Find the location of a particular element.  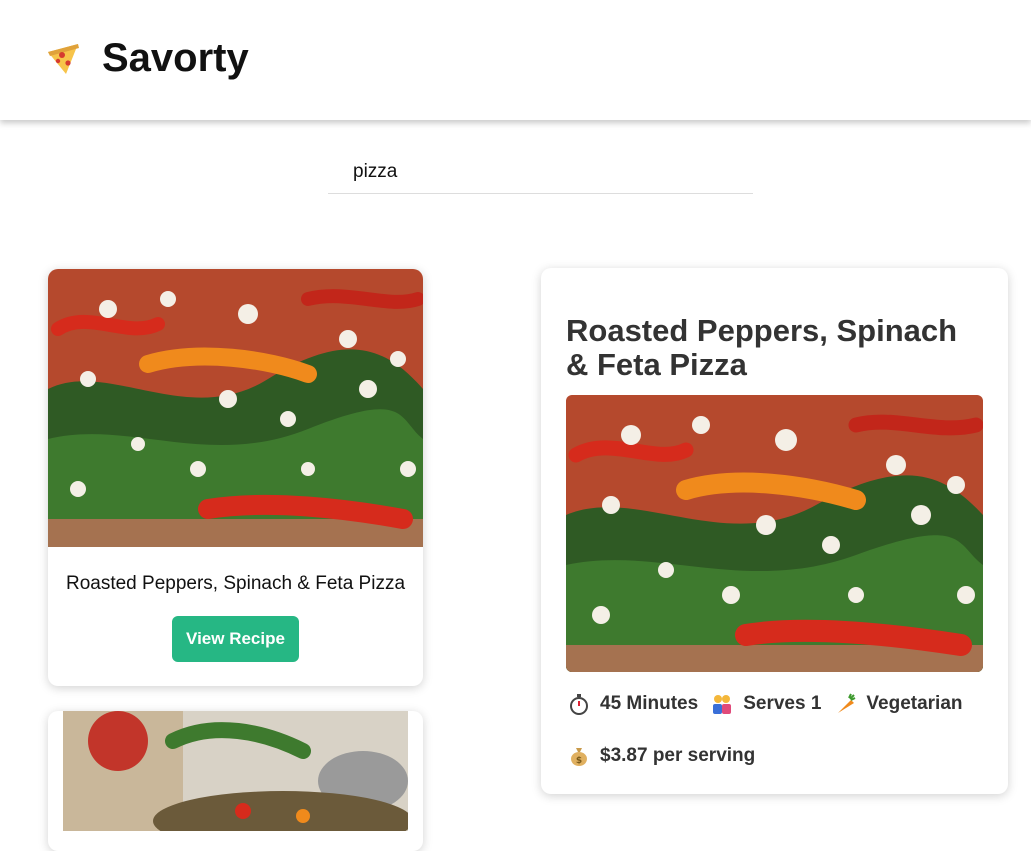

recipe-time-label: 45 Minutes is located at coordinates (649, 703).